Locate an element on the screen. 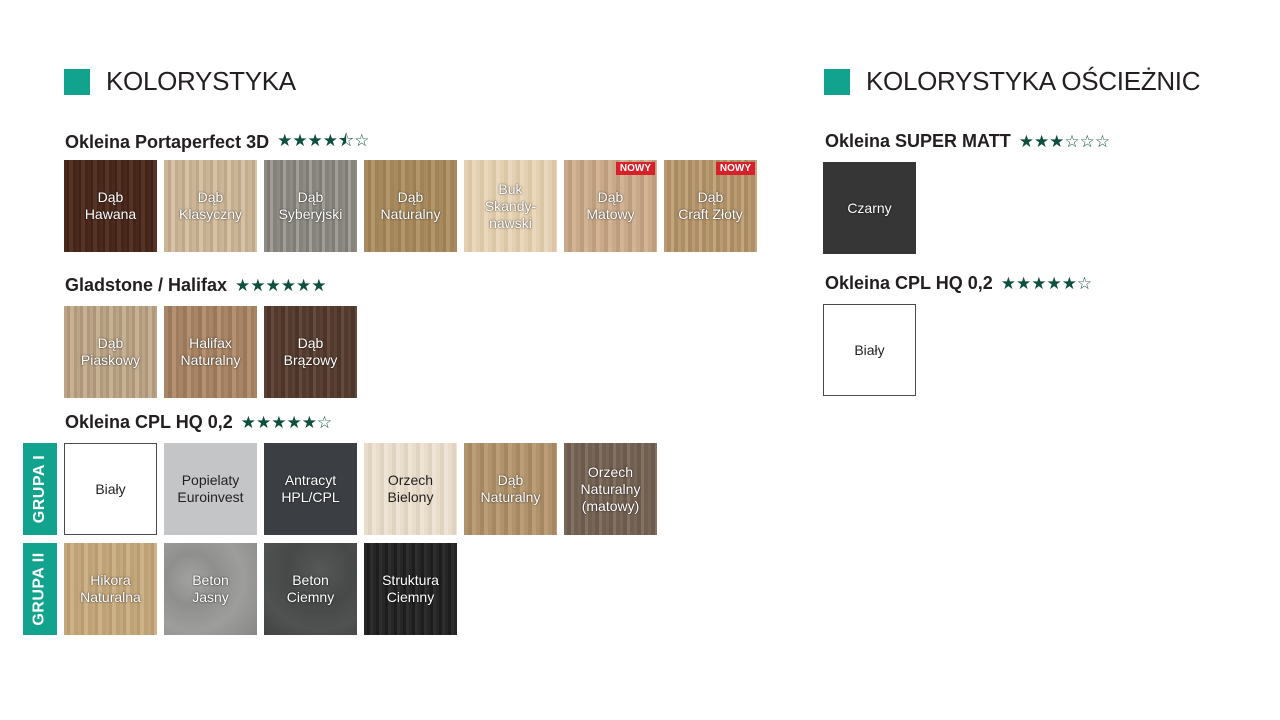  rating-stars-icon: ★★★★⯪☆ is located at coordinates (323, 140).